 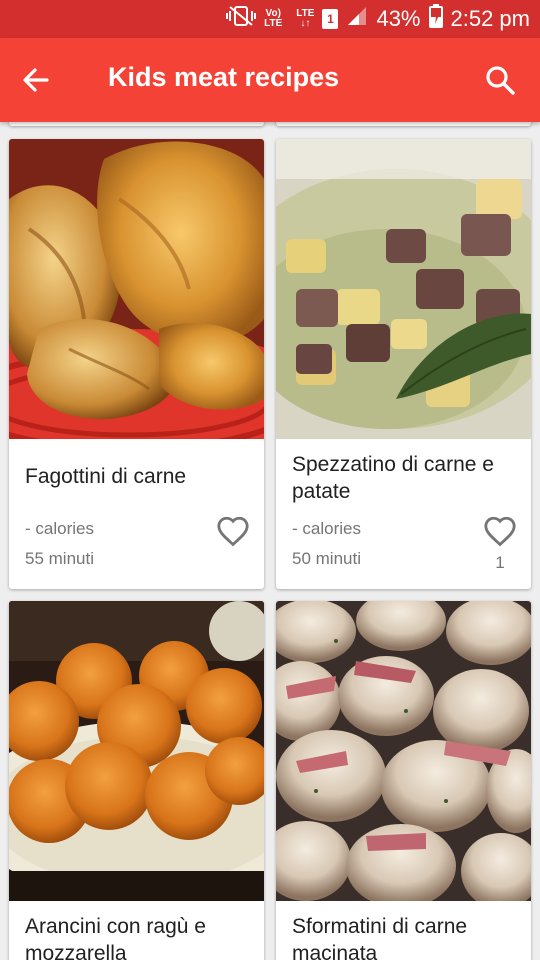 I want to click on status-icons: Vo) LTE LTE ↓↑ 1 43% 2:52 pm, so click(x=378, y=19).